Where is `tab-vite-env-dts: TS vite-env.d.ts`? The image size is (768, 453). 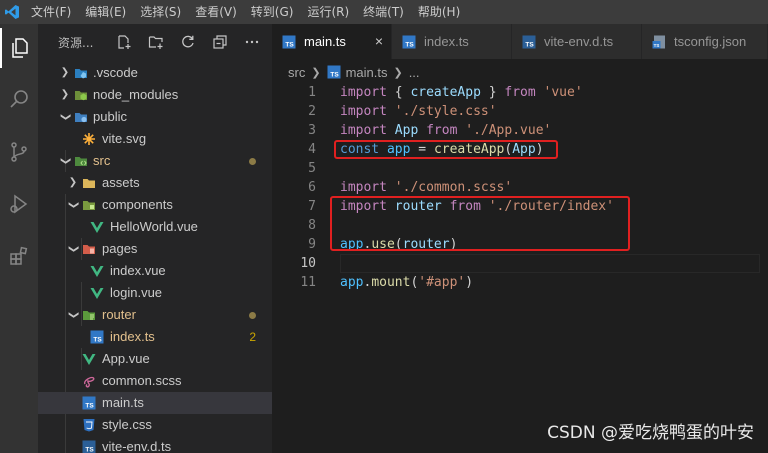
tab-vite-env-dts: TS vite-env.d.ts is located at coordinates (577, 41).